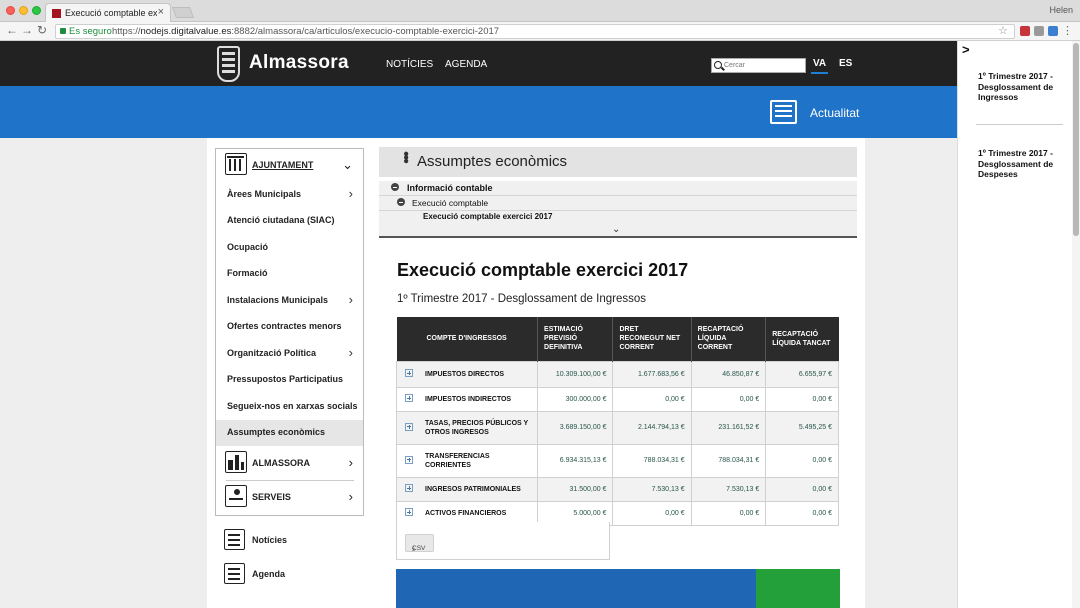  What do you see at coordinates (90, 31) in the screenshot?
I see `secure-label: Es seguro` at bounding box center [90, 31].